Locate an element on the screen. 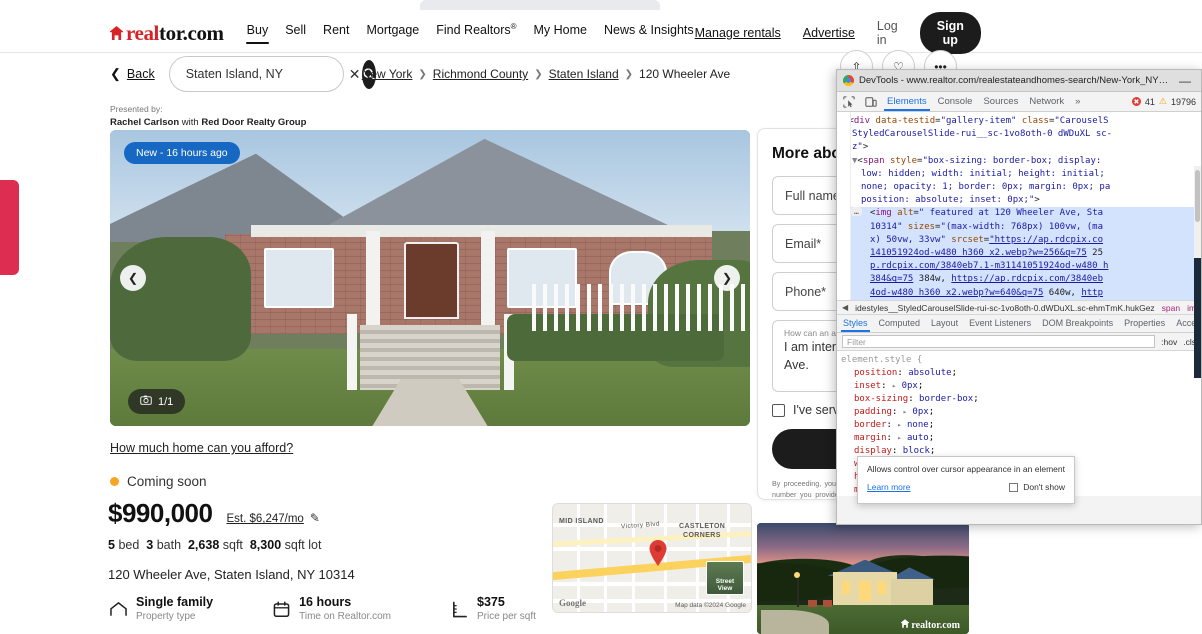 This screenshot has width=1202, height=634. login-link: Log in is located at coordinates (887, 33).